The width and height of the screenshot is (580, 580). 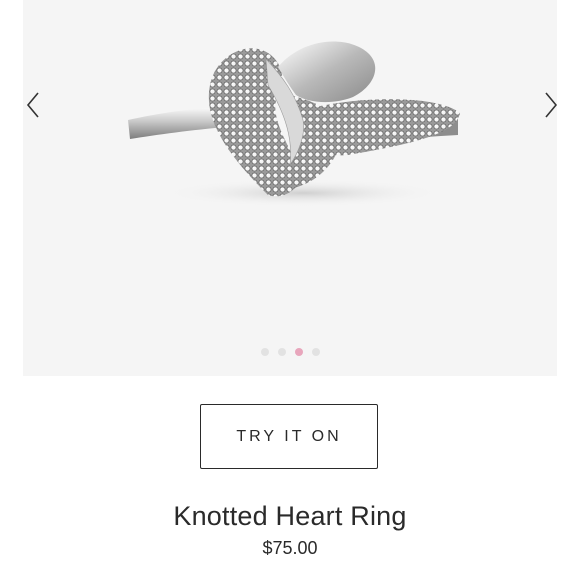 I want to click on chevron-right-icon, so click(x=551, y=105).